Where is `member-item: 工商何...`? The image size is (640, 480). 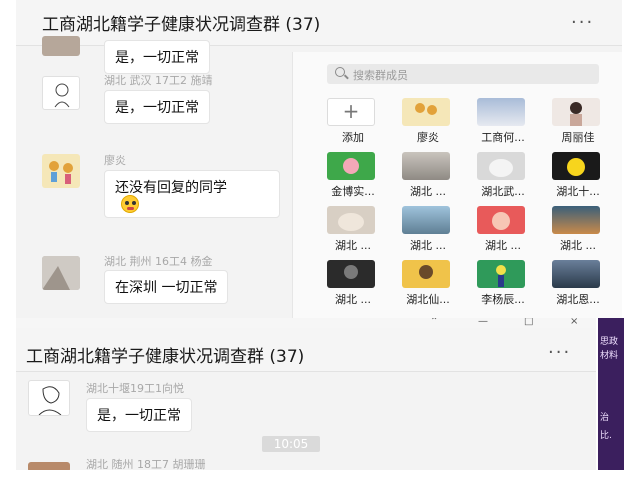
member-item: 工商何... is located at coordinates (508, 123).